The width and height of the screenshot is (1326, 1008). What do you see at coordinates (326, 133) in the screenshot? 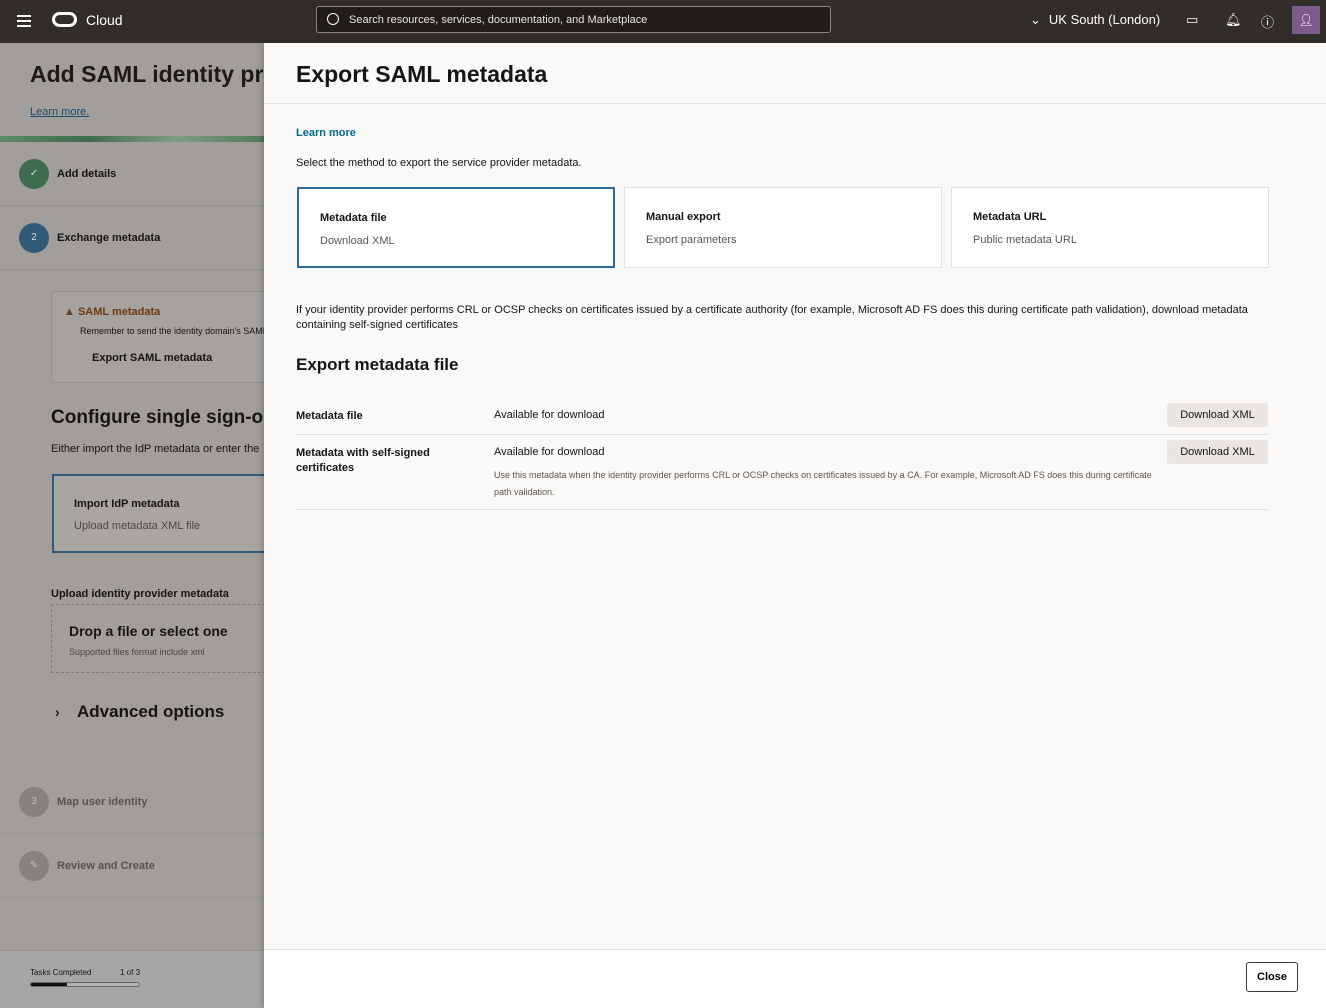
I see `learn-more-link: Learn more` at bounding box center [326, 133].